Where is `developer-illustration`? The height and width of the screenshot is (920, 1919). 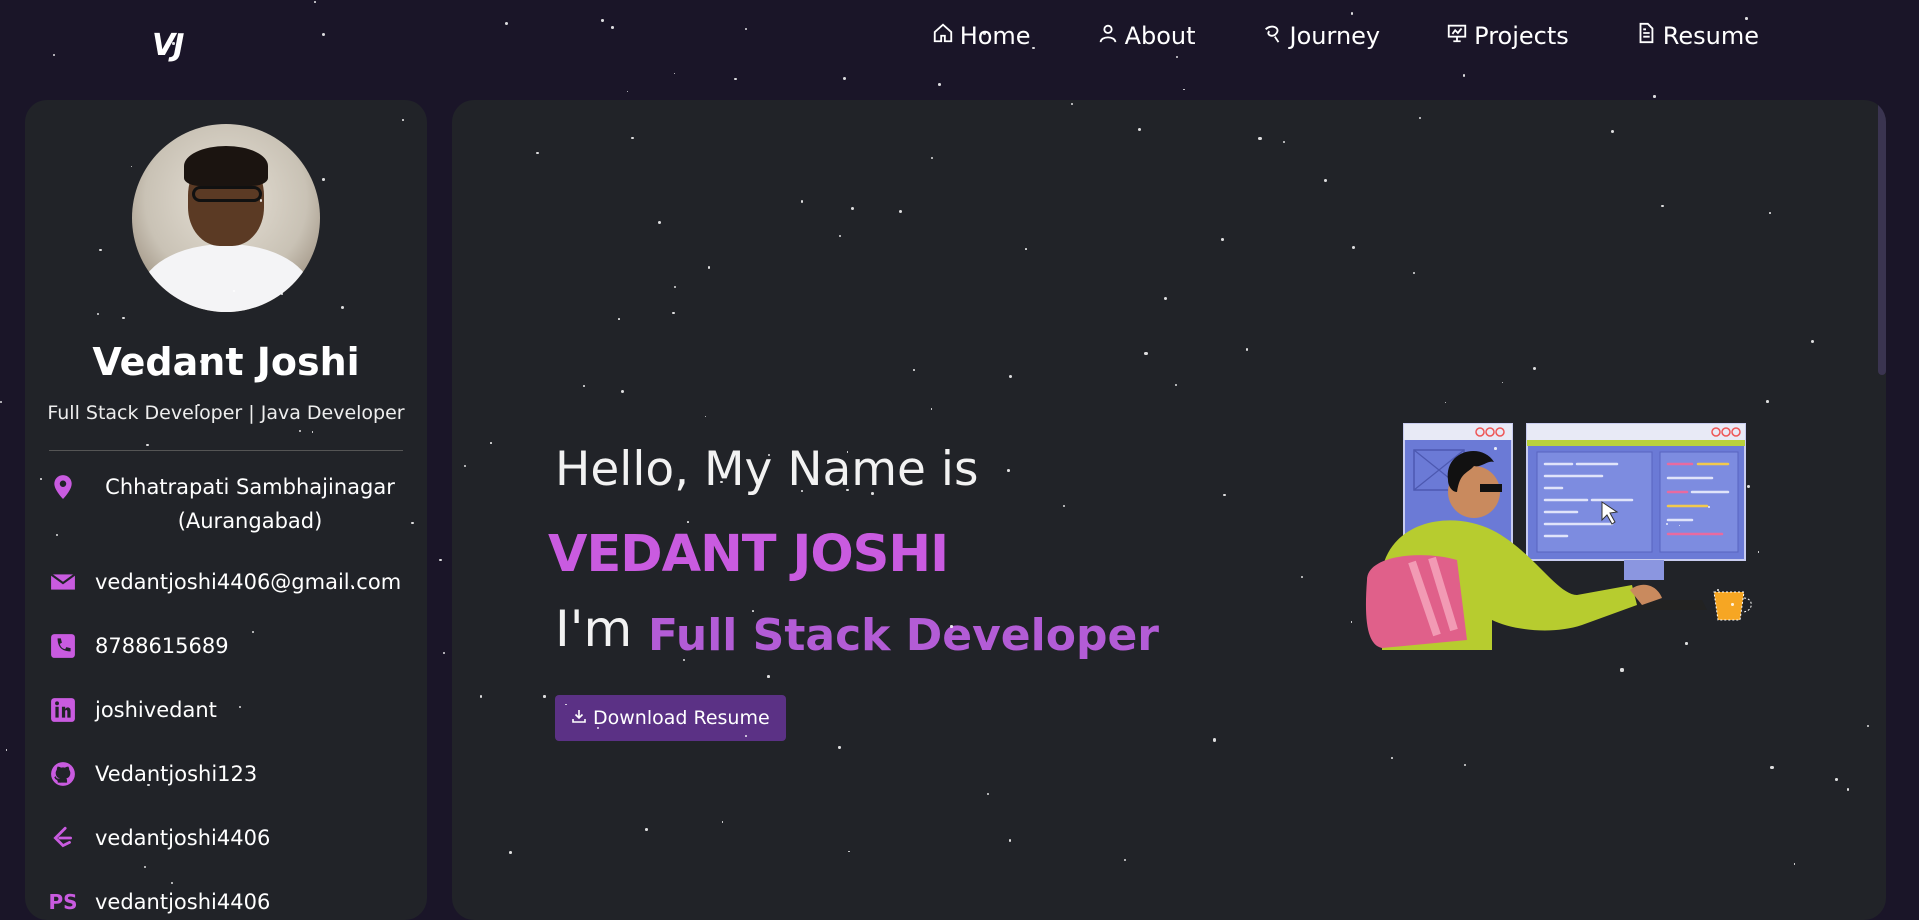
developer-illustration is located at coordinates (1558, 536).